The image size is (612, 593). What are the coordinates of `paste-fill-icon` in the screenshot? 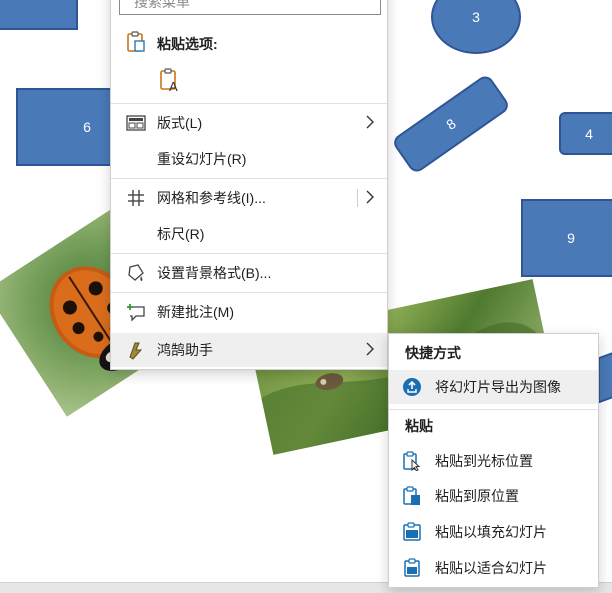 It's located at (412, 532).